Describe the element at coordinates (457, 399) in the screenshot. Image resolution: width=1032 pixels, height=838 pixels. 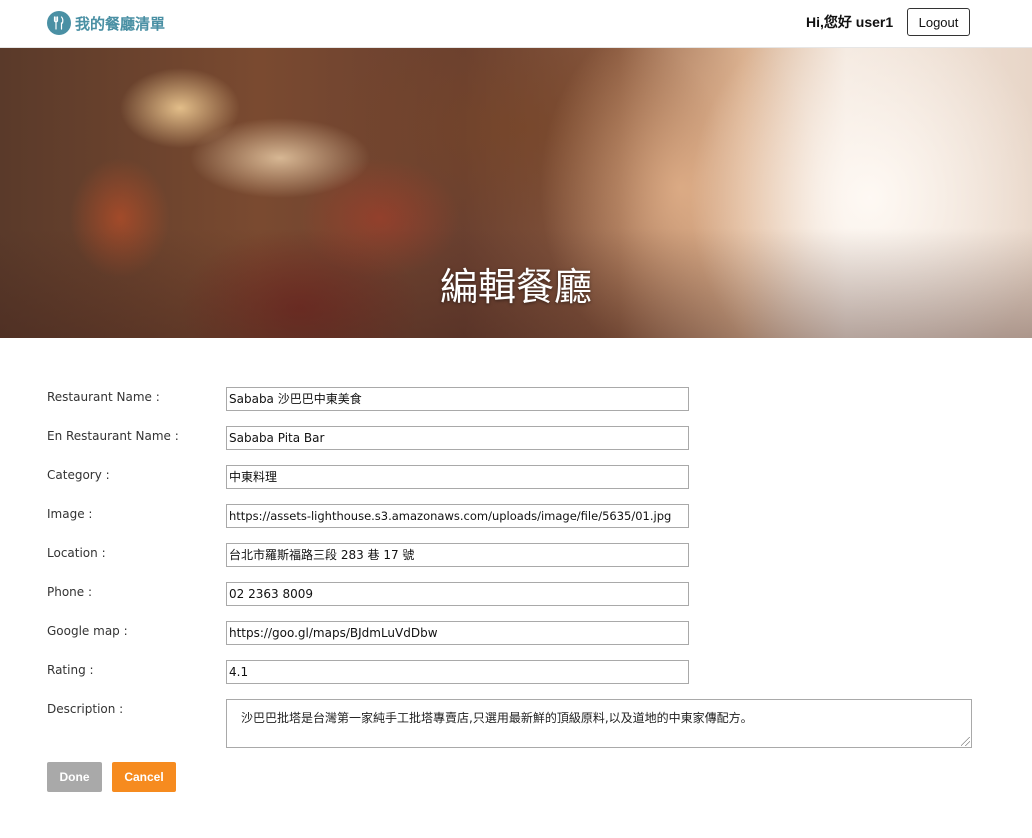
I see `restaurant-name-input: Sababa 沙巴巴中東美食` at that location.